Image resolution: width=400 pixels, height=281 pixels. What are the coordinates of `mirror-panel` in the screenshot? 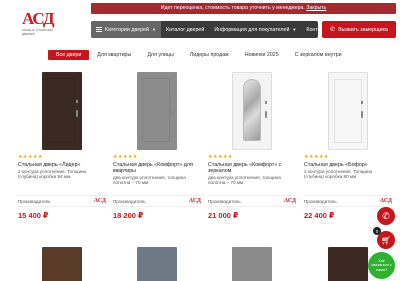 It's located at (252, 110).